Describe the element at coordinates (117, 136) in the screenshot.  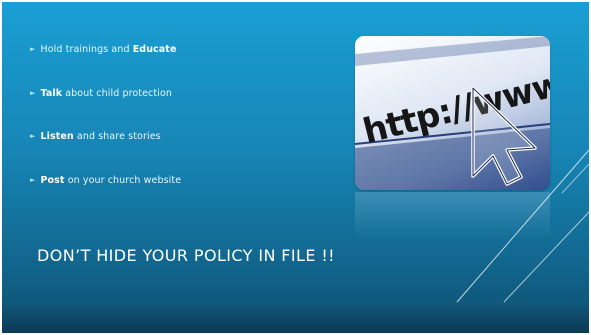
I see `bullet-text: and share stories` at that location.